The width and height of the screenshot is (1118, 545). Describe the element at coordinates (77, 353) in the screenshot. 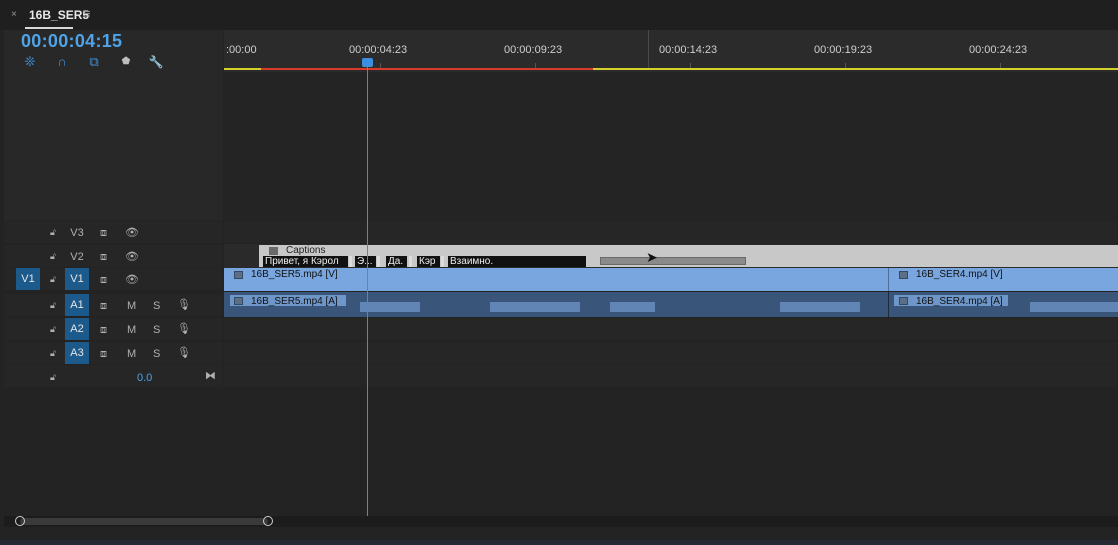

I see `track-name-a3: A3` at that location.